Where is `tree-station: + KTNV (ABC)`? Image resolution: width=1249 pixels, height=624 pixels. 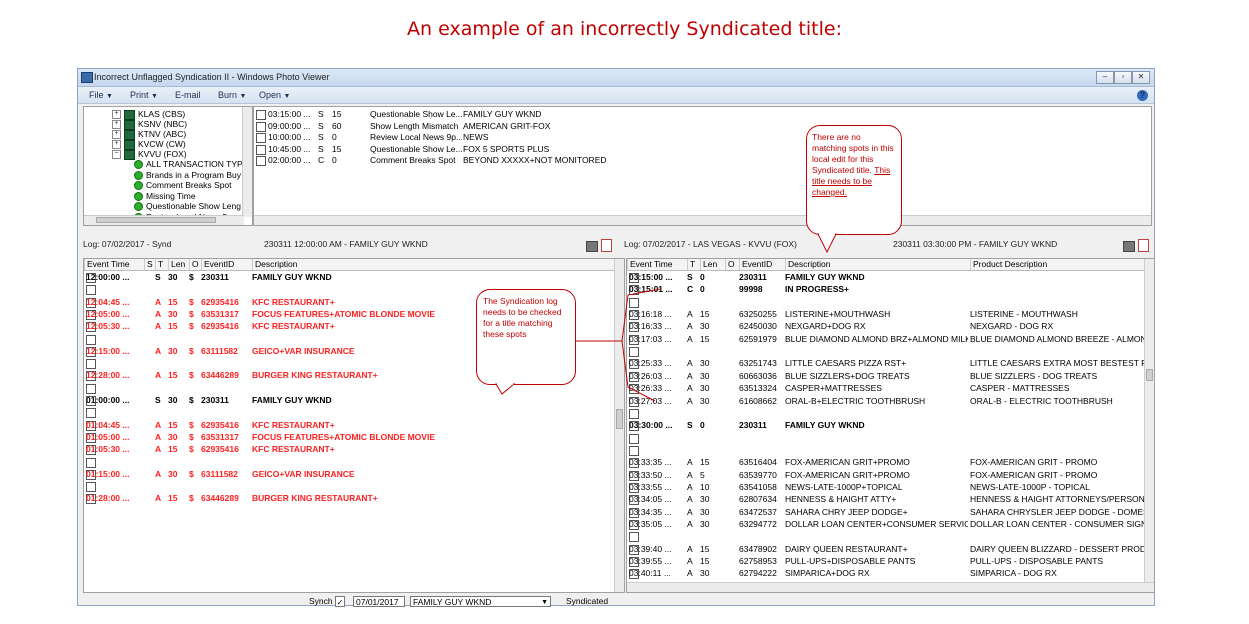
tree-station: + KTNV (ABC) is located at coordinates (149, 134).